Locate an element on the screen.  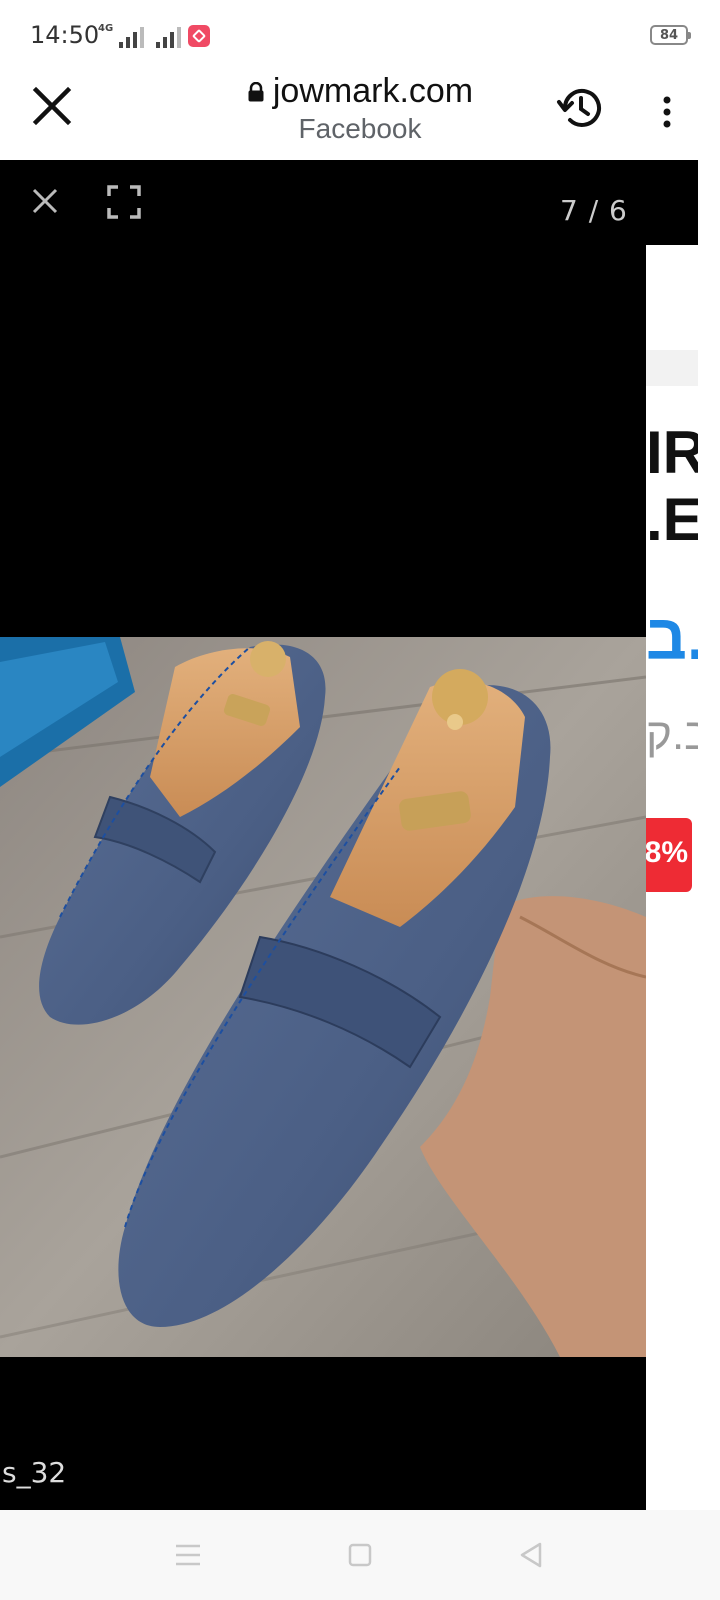
fullscreen-button is located at coordinates (124, 202).